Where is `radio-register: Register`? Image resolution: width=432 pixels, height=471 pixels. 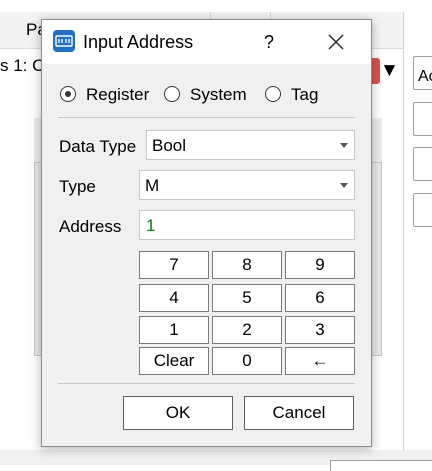 radio-register: Register is located at coordinates (110, 95).